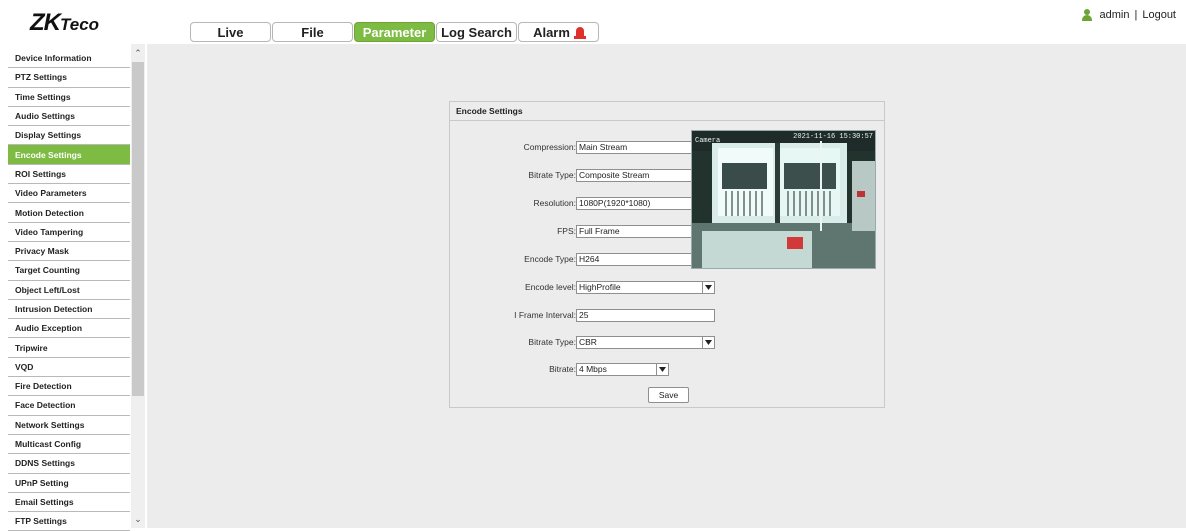 The height and width of the screenshot is (531, 1186). What do you see at coordinates (69, 155) in the screenshot?
I see `sidebar-item-encode-settings: Encode Settings` at bounding box center [69, 155].